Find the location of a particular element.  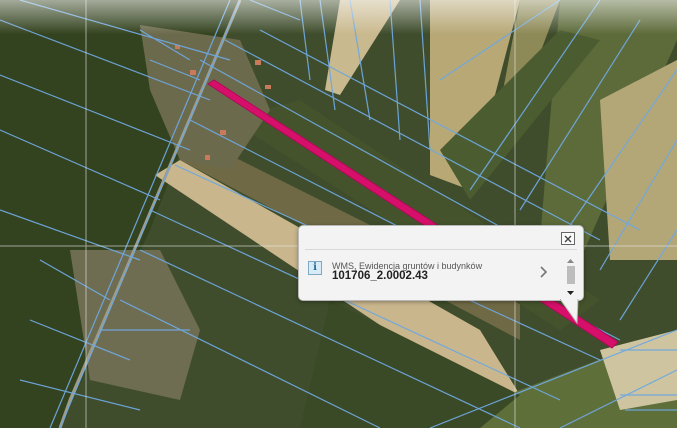

info-icon: i is located at coordinates (315, 268).